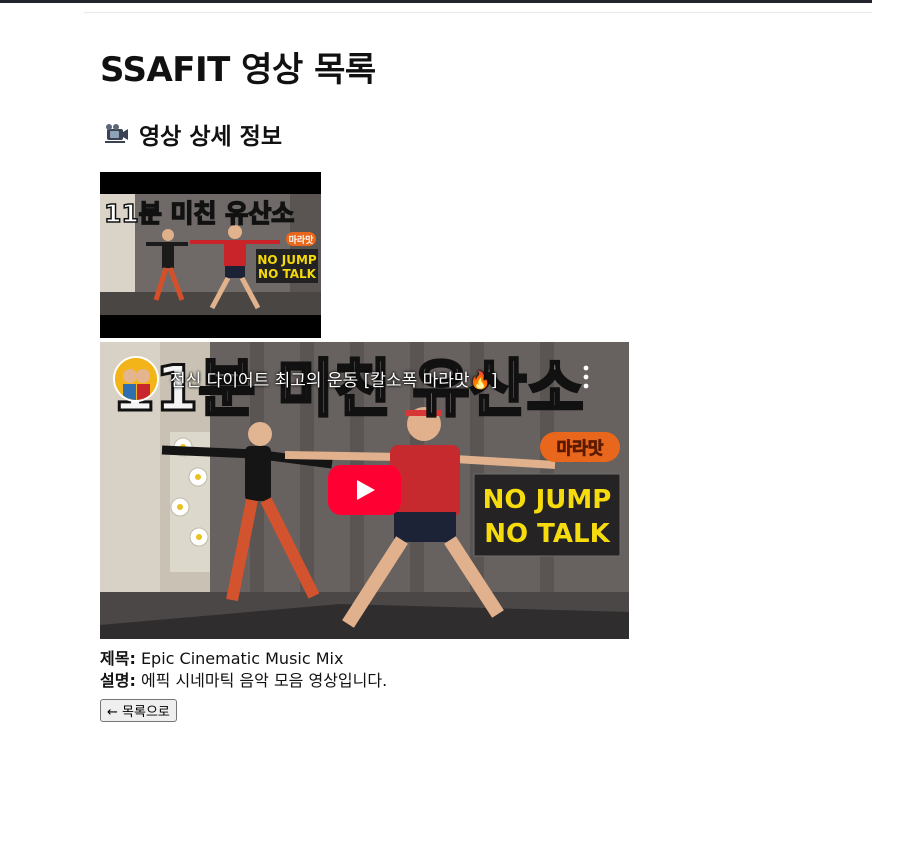  Describe the element at coordinates (580, 449) in the screenshot. I see `player-badge: 마라맛` at that location.